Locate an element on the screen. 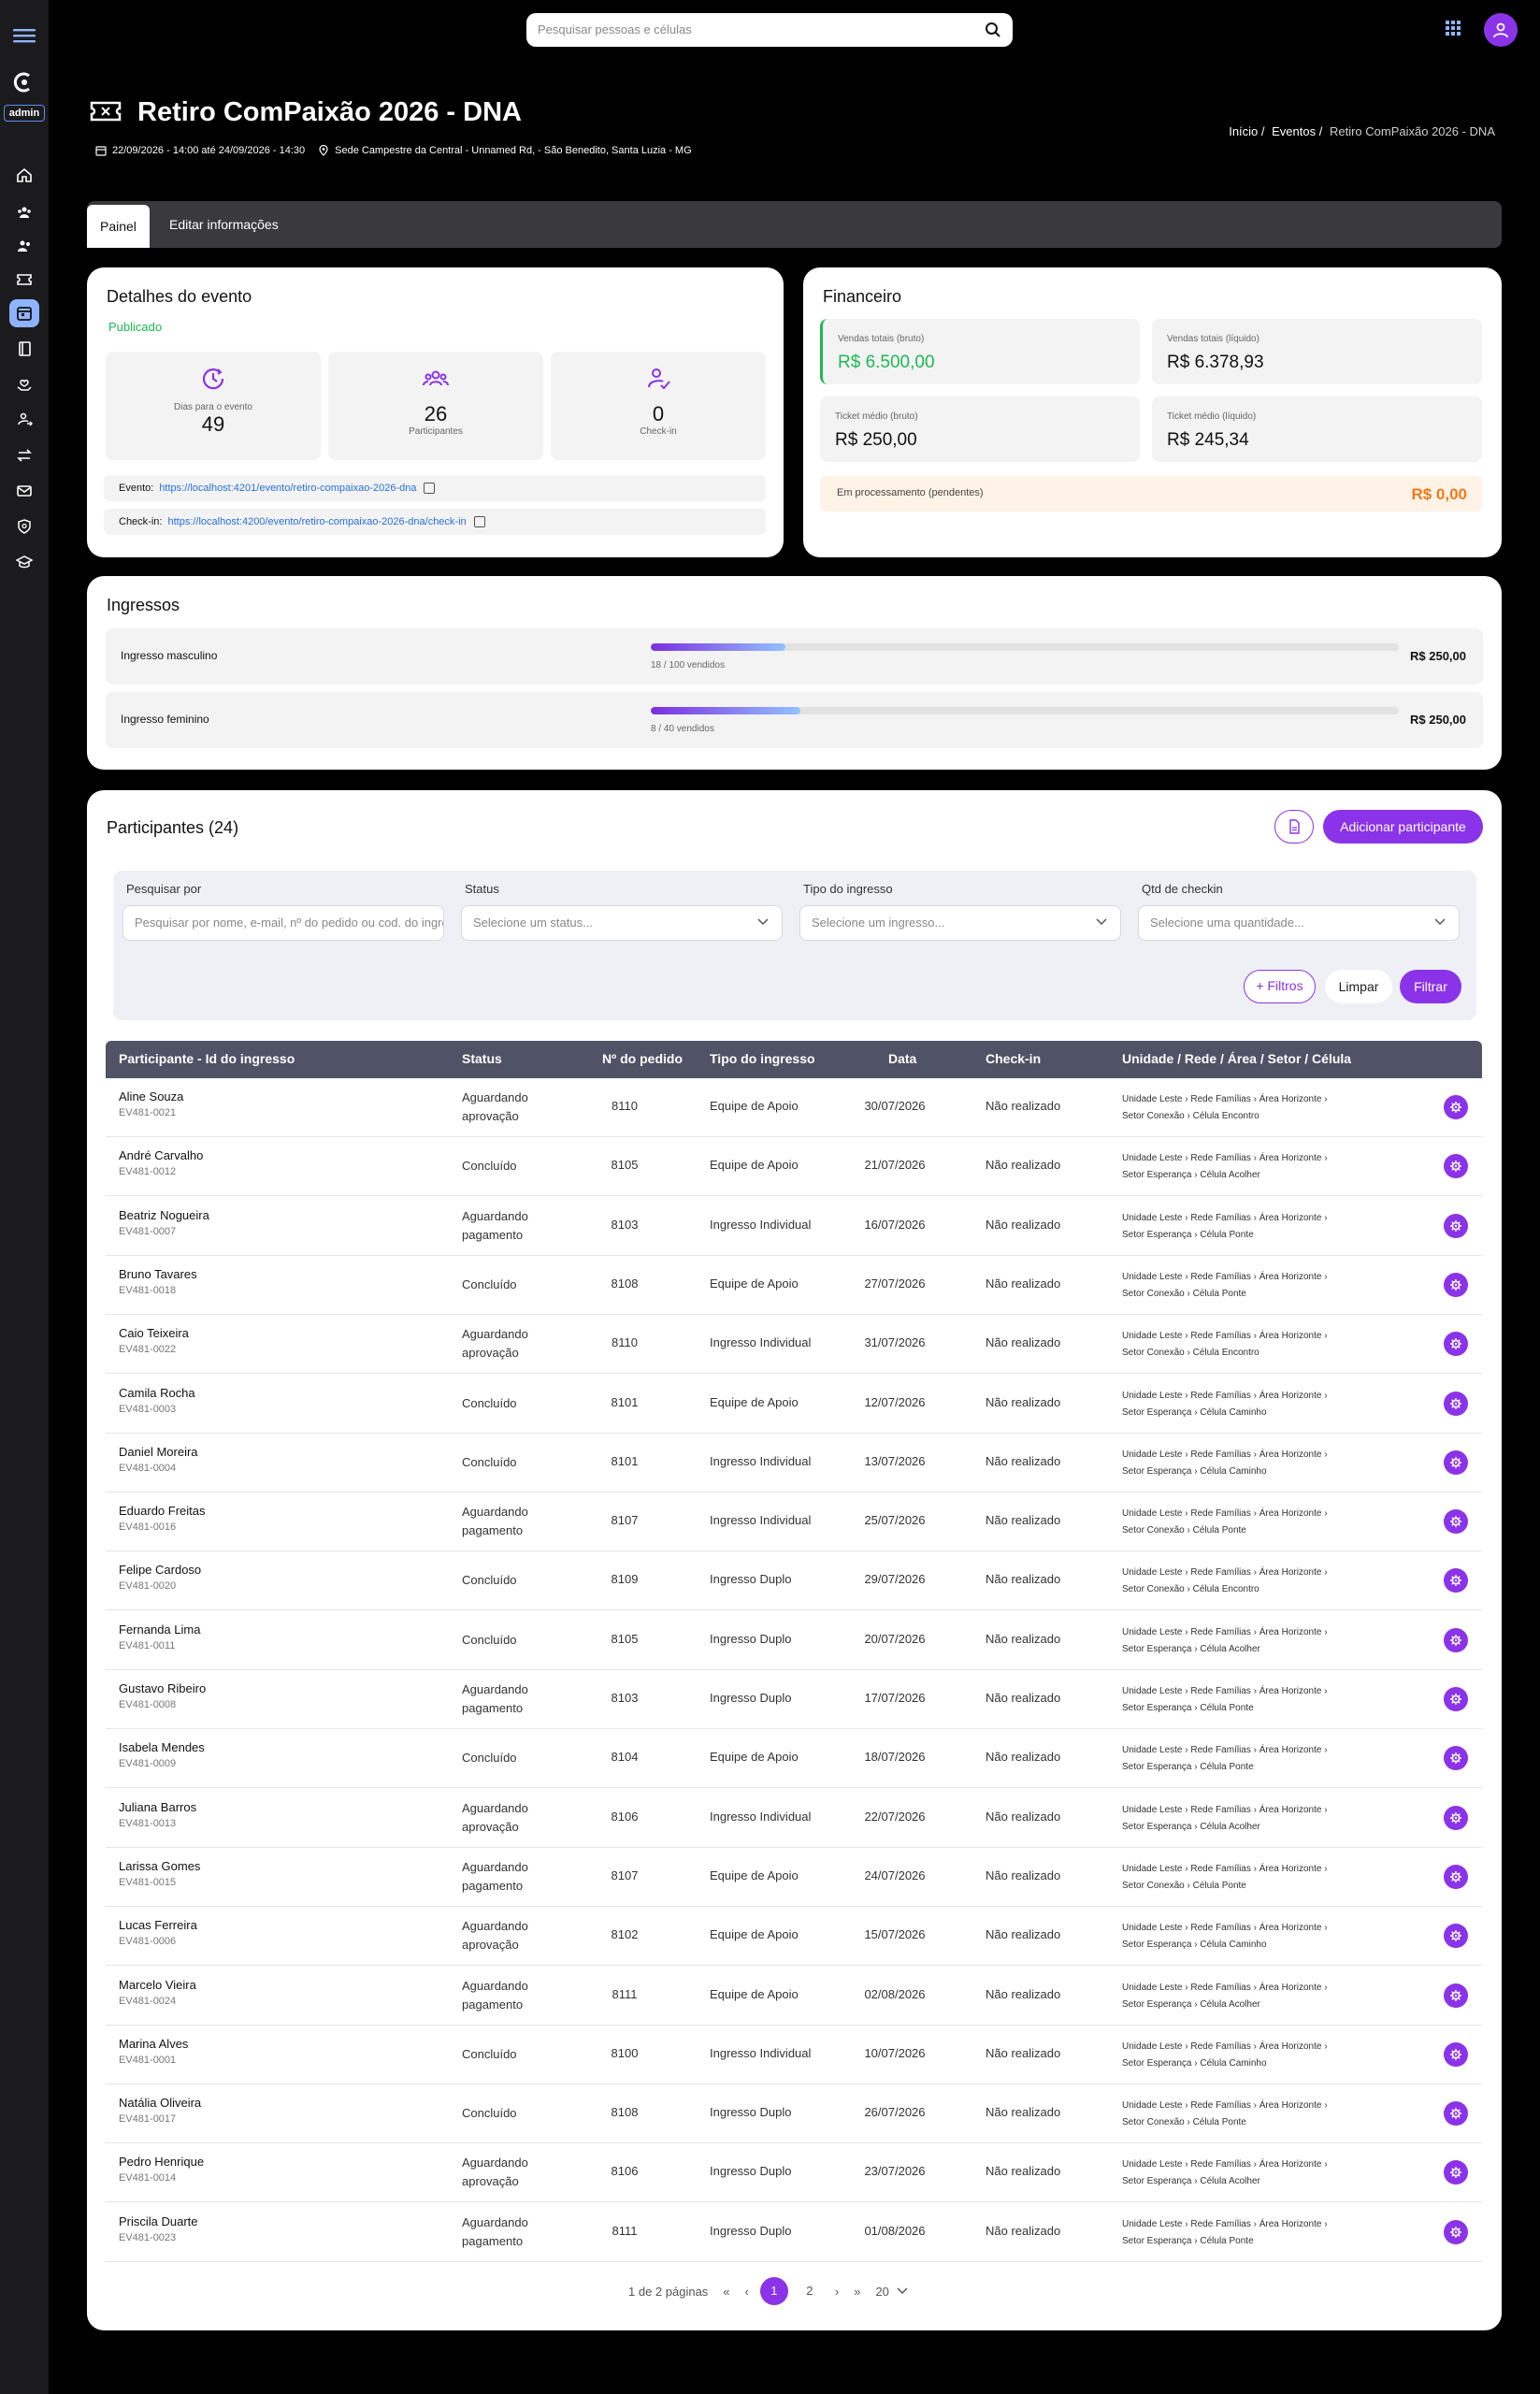 The image size is (1540, 2394). last-page-button: » is located at coordinates (857, 2292).